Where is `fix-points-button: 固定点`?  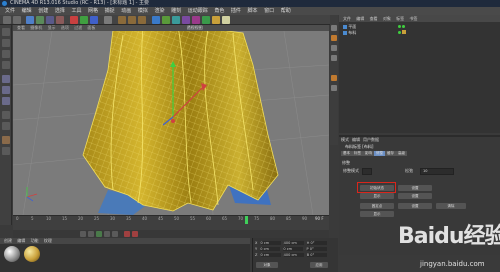
fix-points-button: 固定点 is located at coordinates (377, 206).